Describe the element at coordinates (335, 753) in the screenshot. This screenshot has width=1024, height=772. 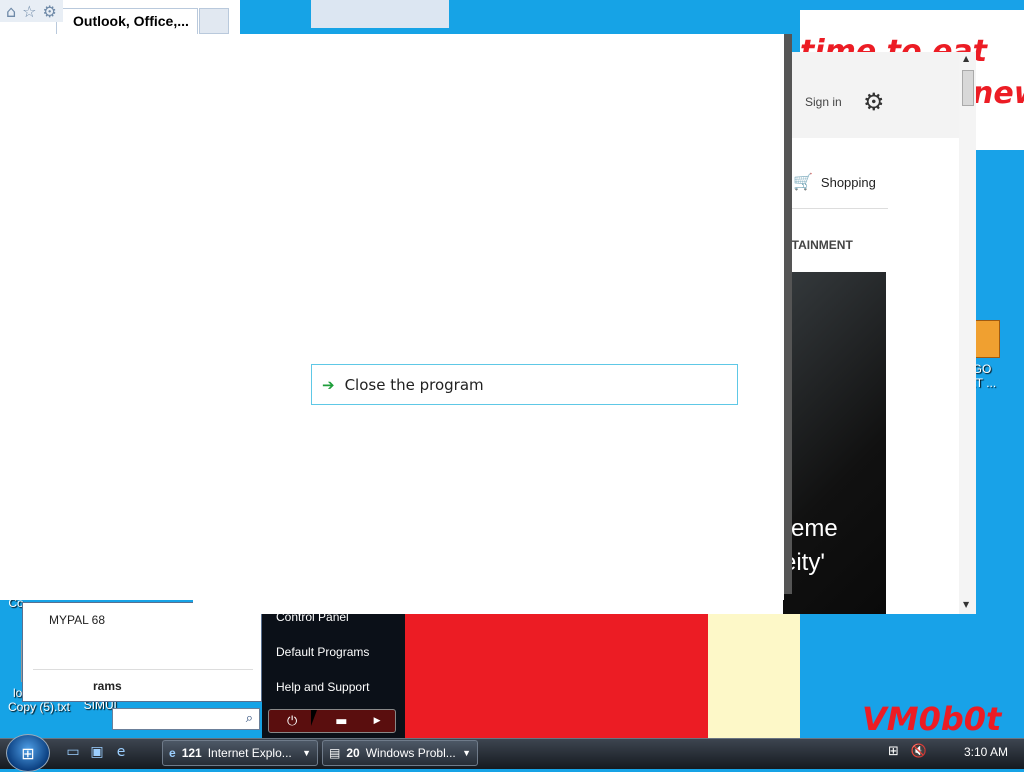
I see `window-icon: ▤` at that location.